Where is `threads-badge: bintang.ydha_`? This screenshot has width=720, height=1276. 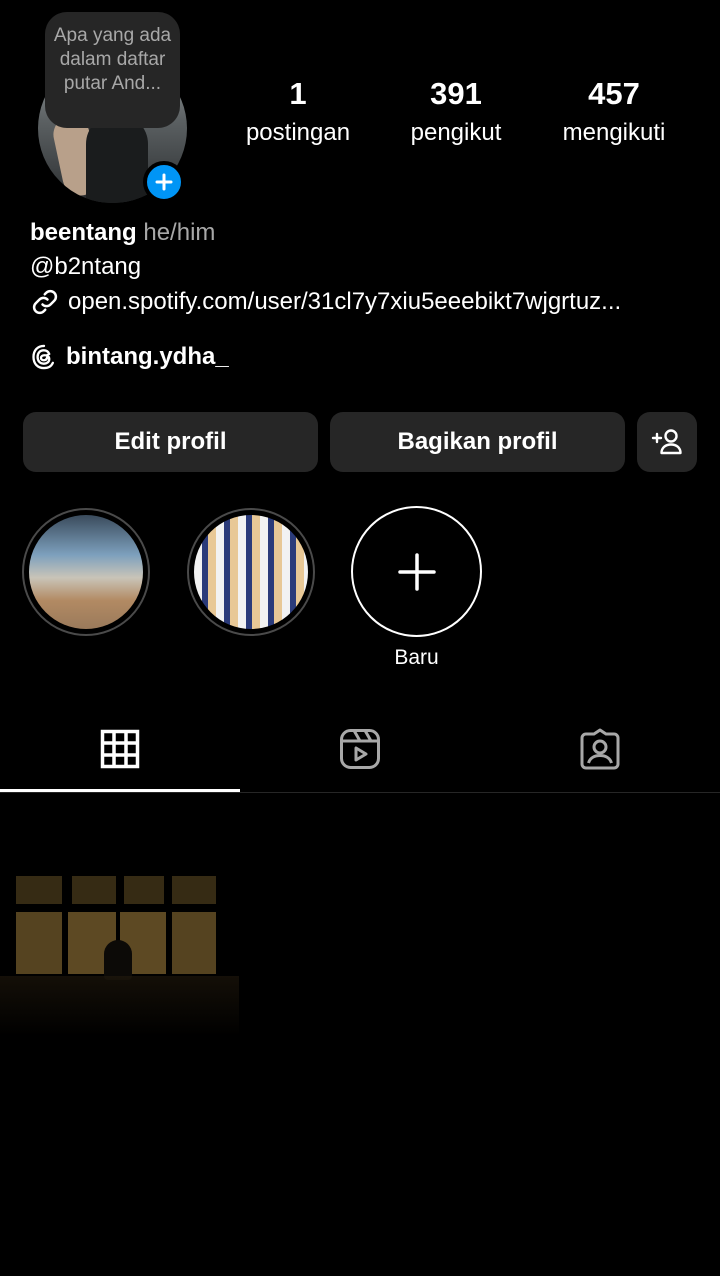 threads-badge: bintang.ydha_ is located at coordinates (129, 357).